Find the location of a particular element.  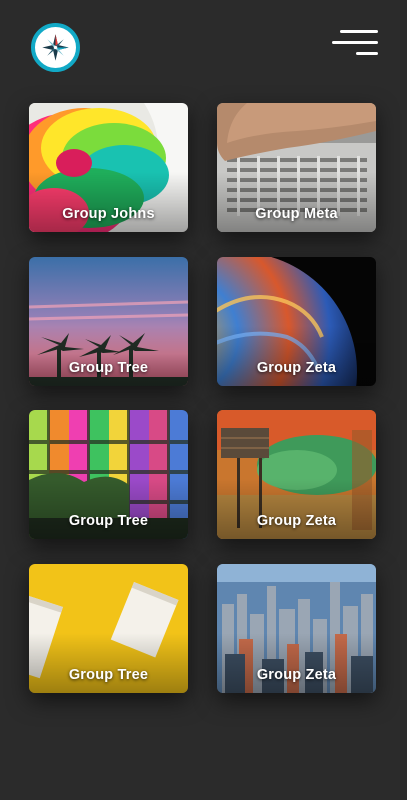

group-card: Group Meta is located at coordinates (296, 167).